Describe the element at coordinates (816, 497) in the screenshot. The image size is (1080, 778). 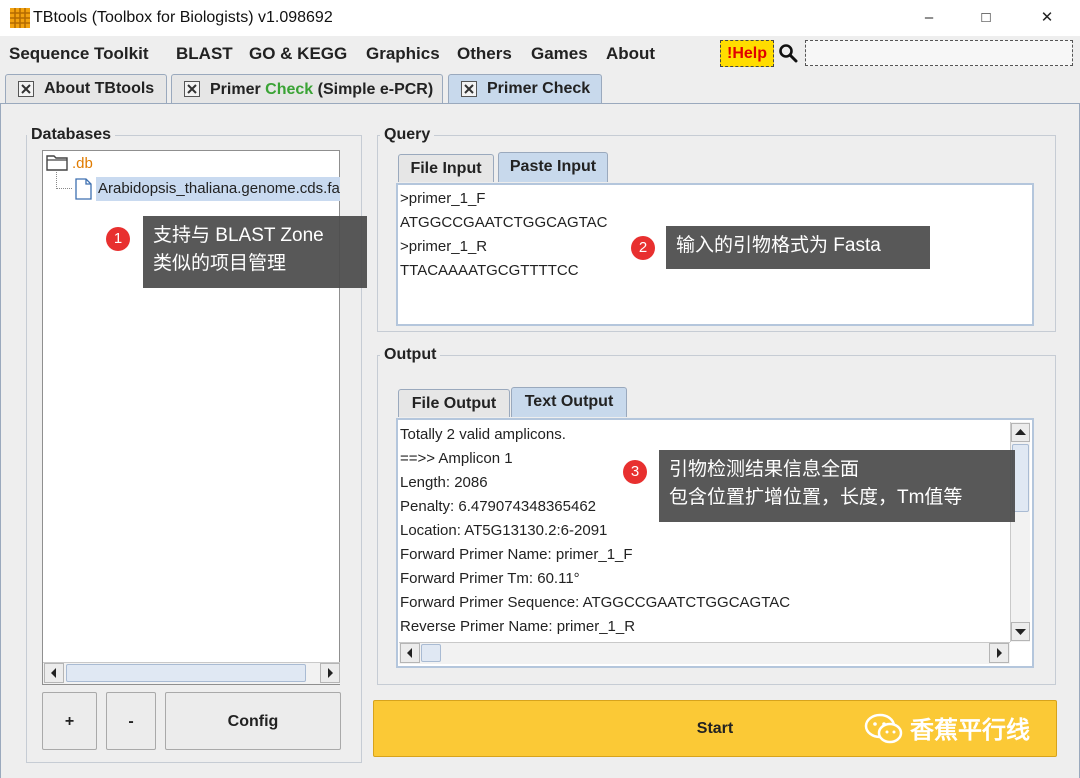
I see `annotation-text: 包含位置扩增位置，长度，Tm值等` at that location.